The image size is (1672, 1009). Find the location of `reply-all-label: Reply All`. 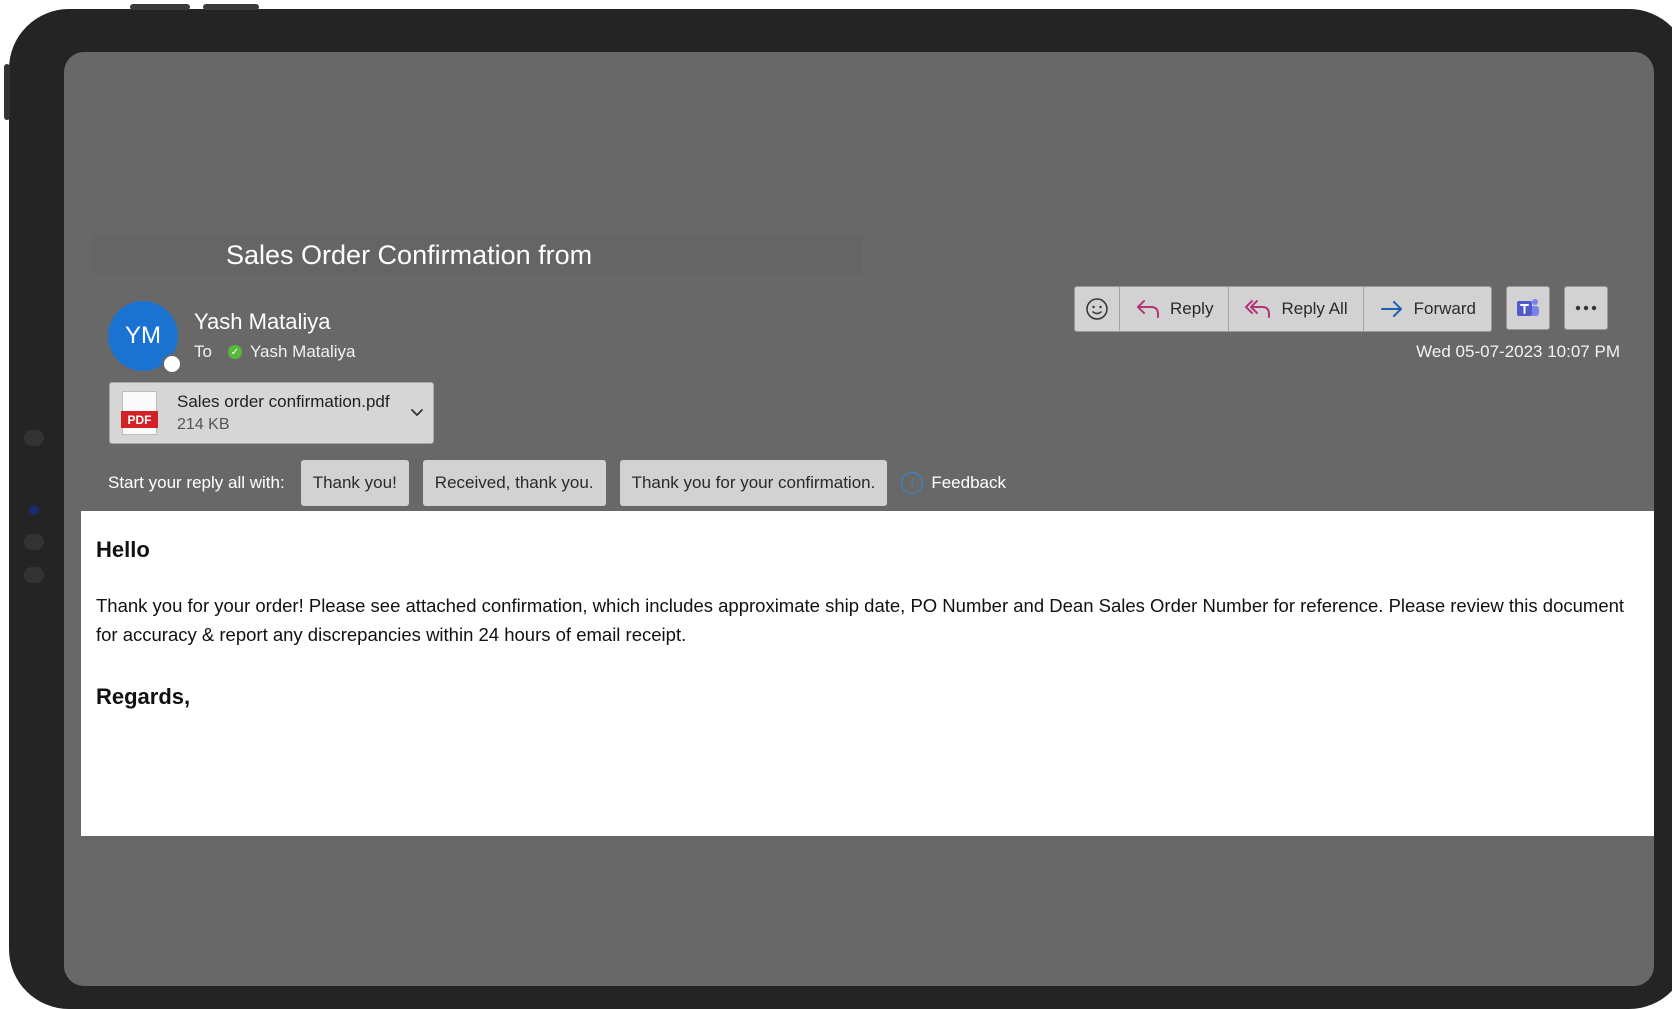

reply-all-label: Reply All is located at coordinates (1314, 308).